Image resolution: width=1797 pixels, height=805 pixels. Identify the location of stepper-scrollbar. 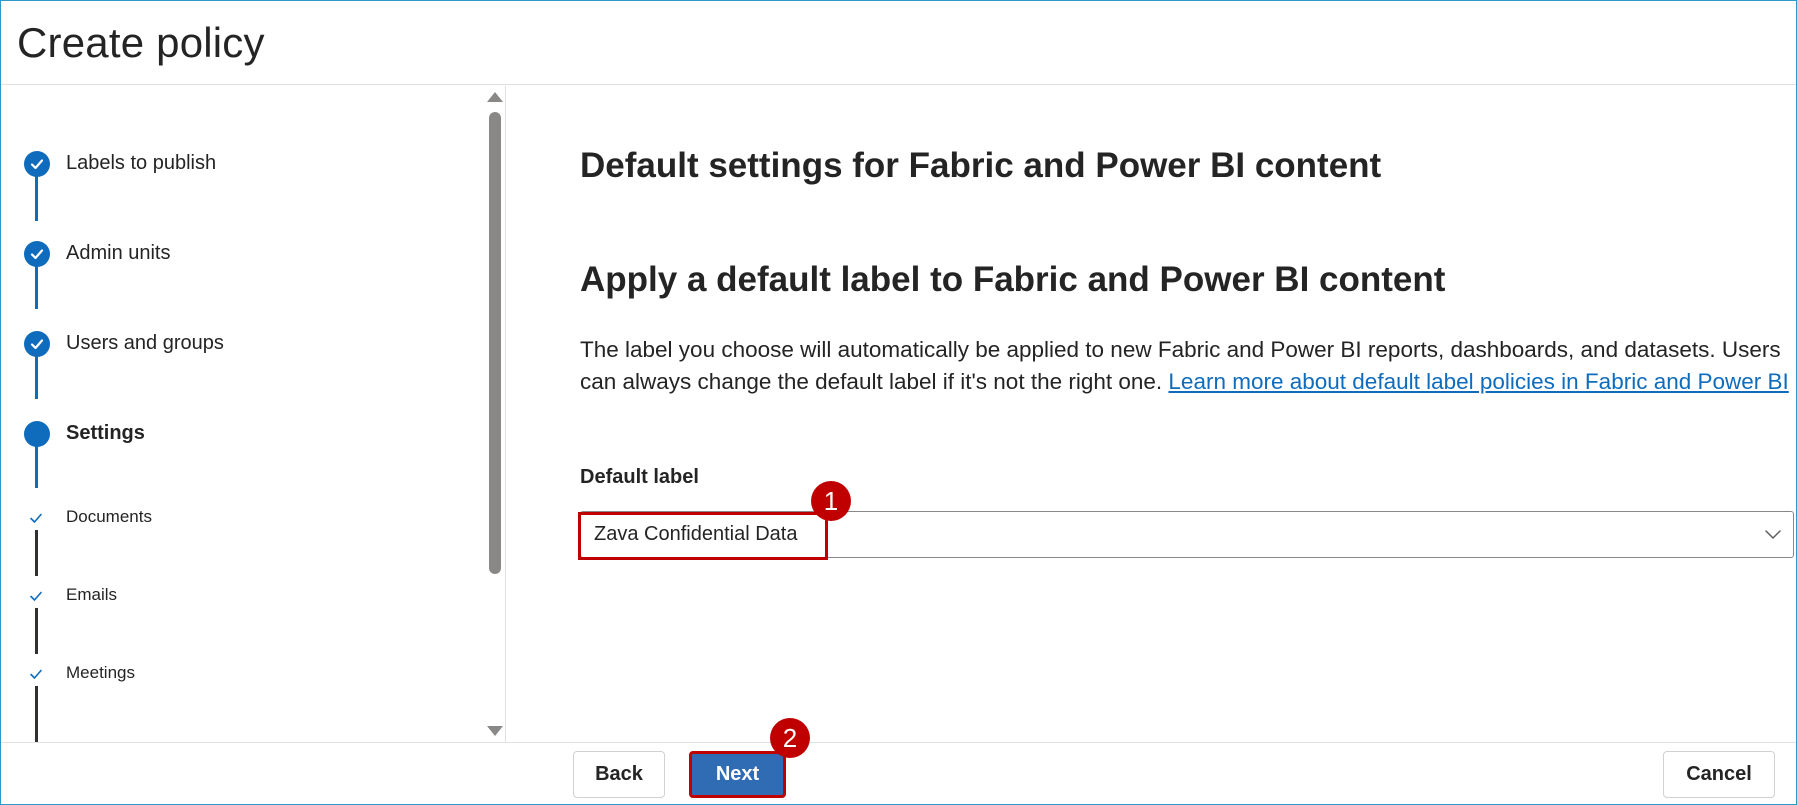
(494, 414).